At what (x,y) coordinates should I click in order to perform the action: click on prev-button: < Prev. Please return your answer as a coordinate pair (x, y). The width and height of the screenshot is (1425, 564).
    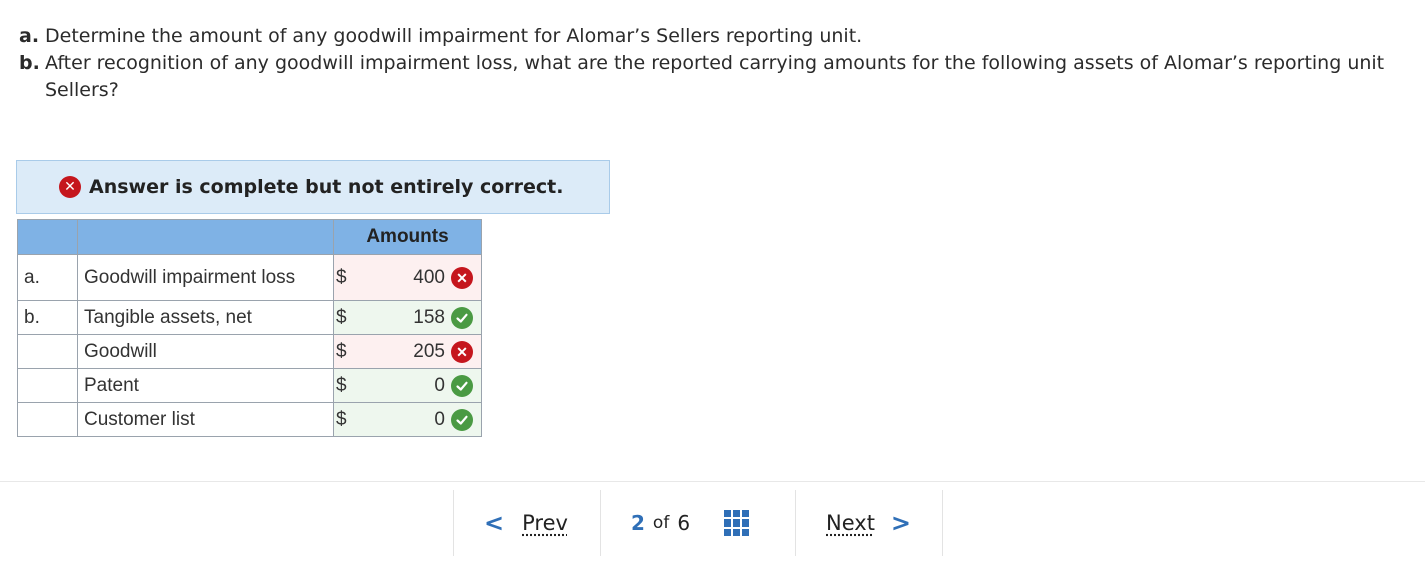
    Looking at the image, I should click on (527, 523).